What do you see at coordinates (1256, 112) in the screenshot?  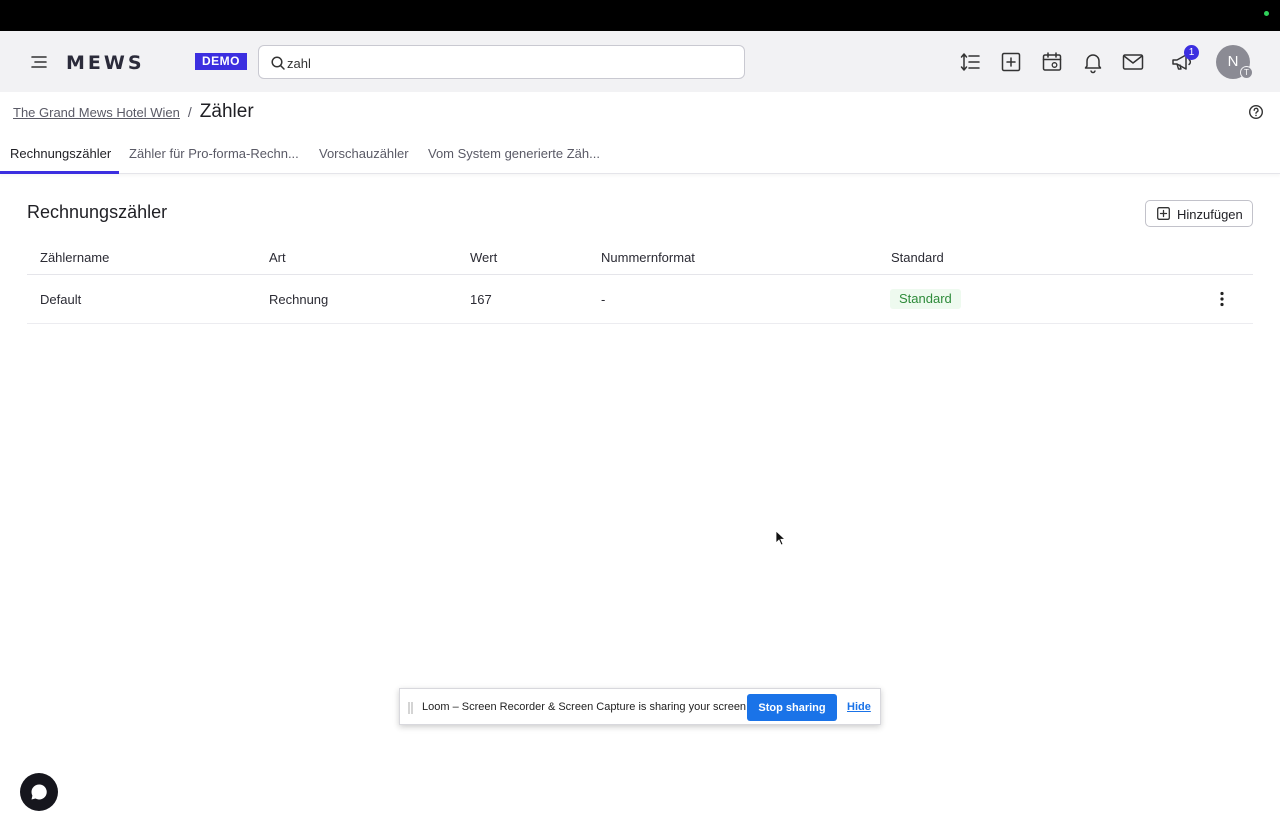 I see `help-icon` at bounding box center [1256, 112].